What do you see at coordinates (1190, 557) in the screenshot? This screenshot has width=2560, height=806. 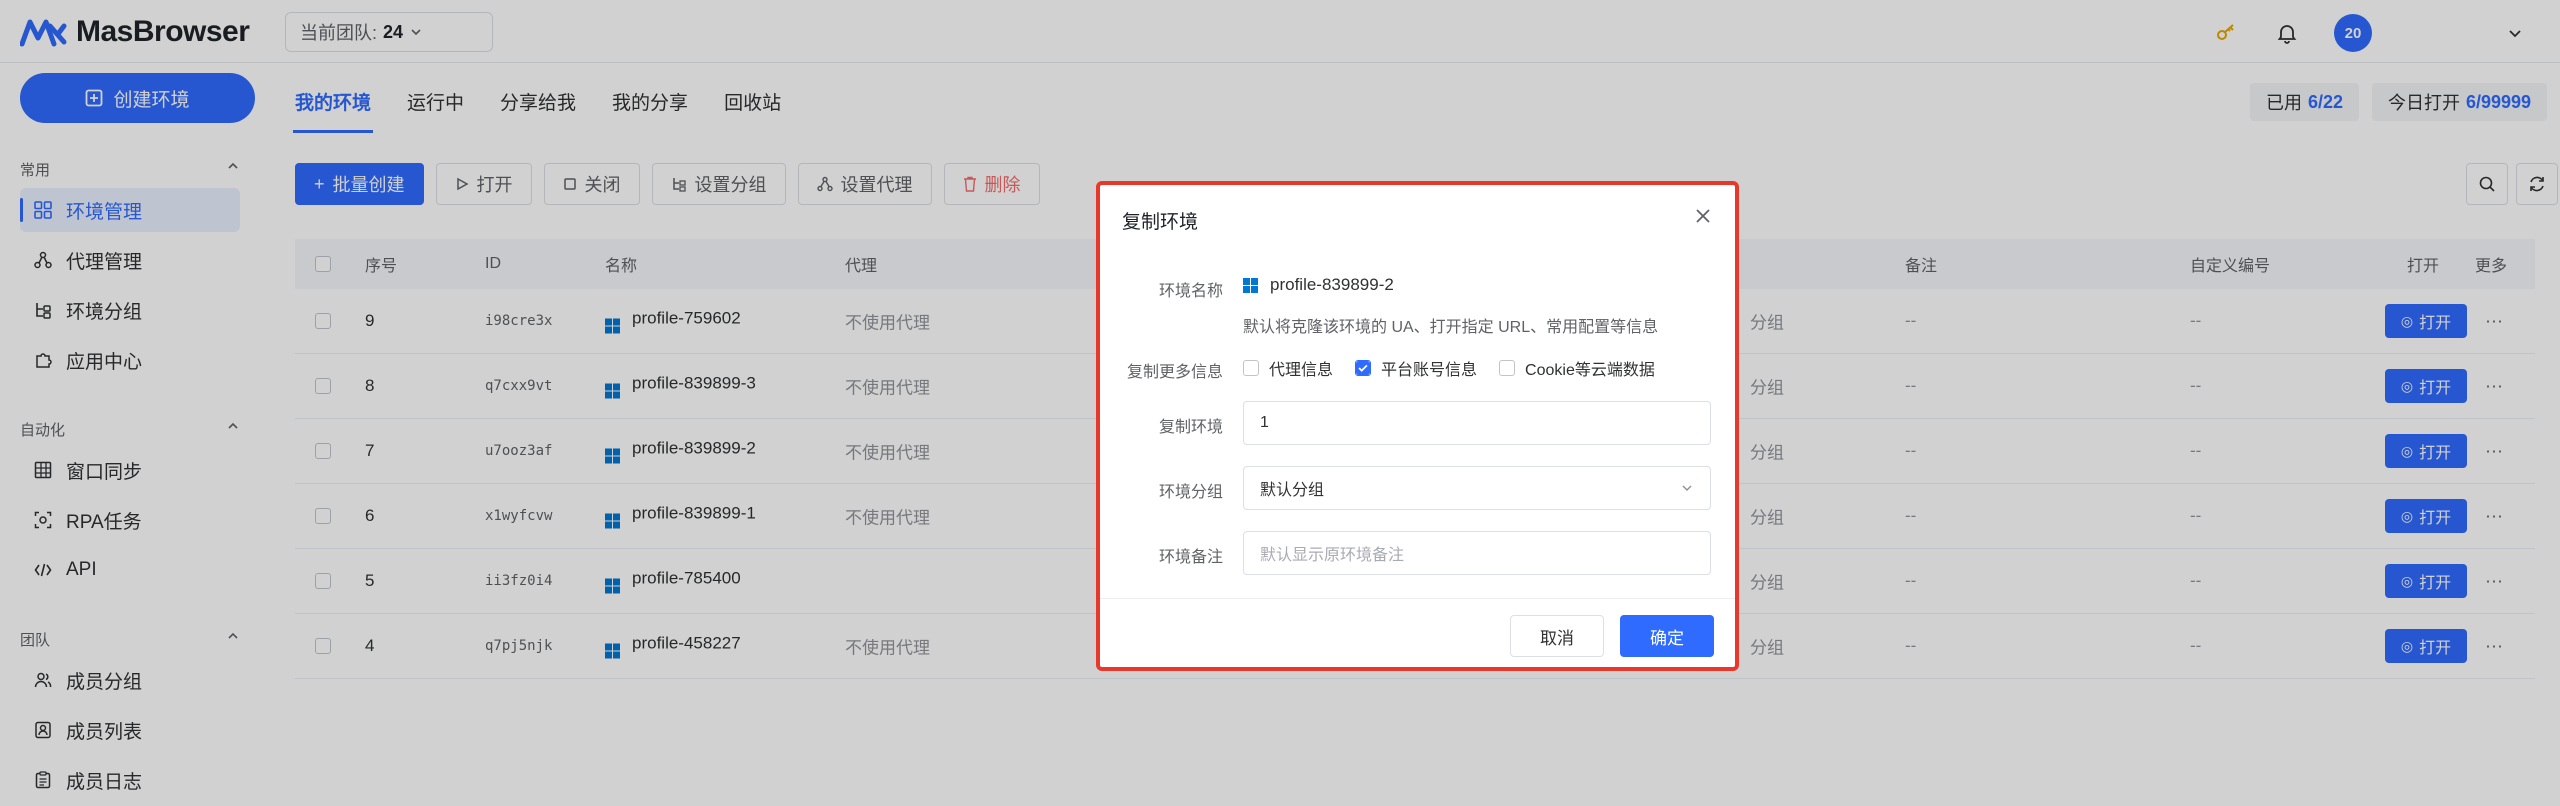 I see `remark-label: 环境备注` at bounding box center [1190, 557].